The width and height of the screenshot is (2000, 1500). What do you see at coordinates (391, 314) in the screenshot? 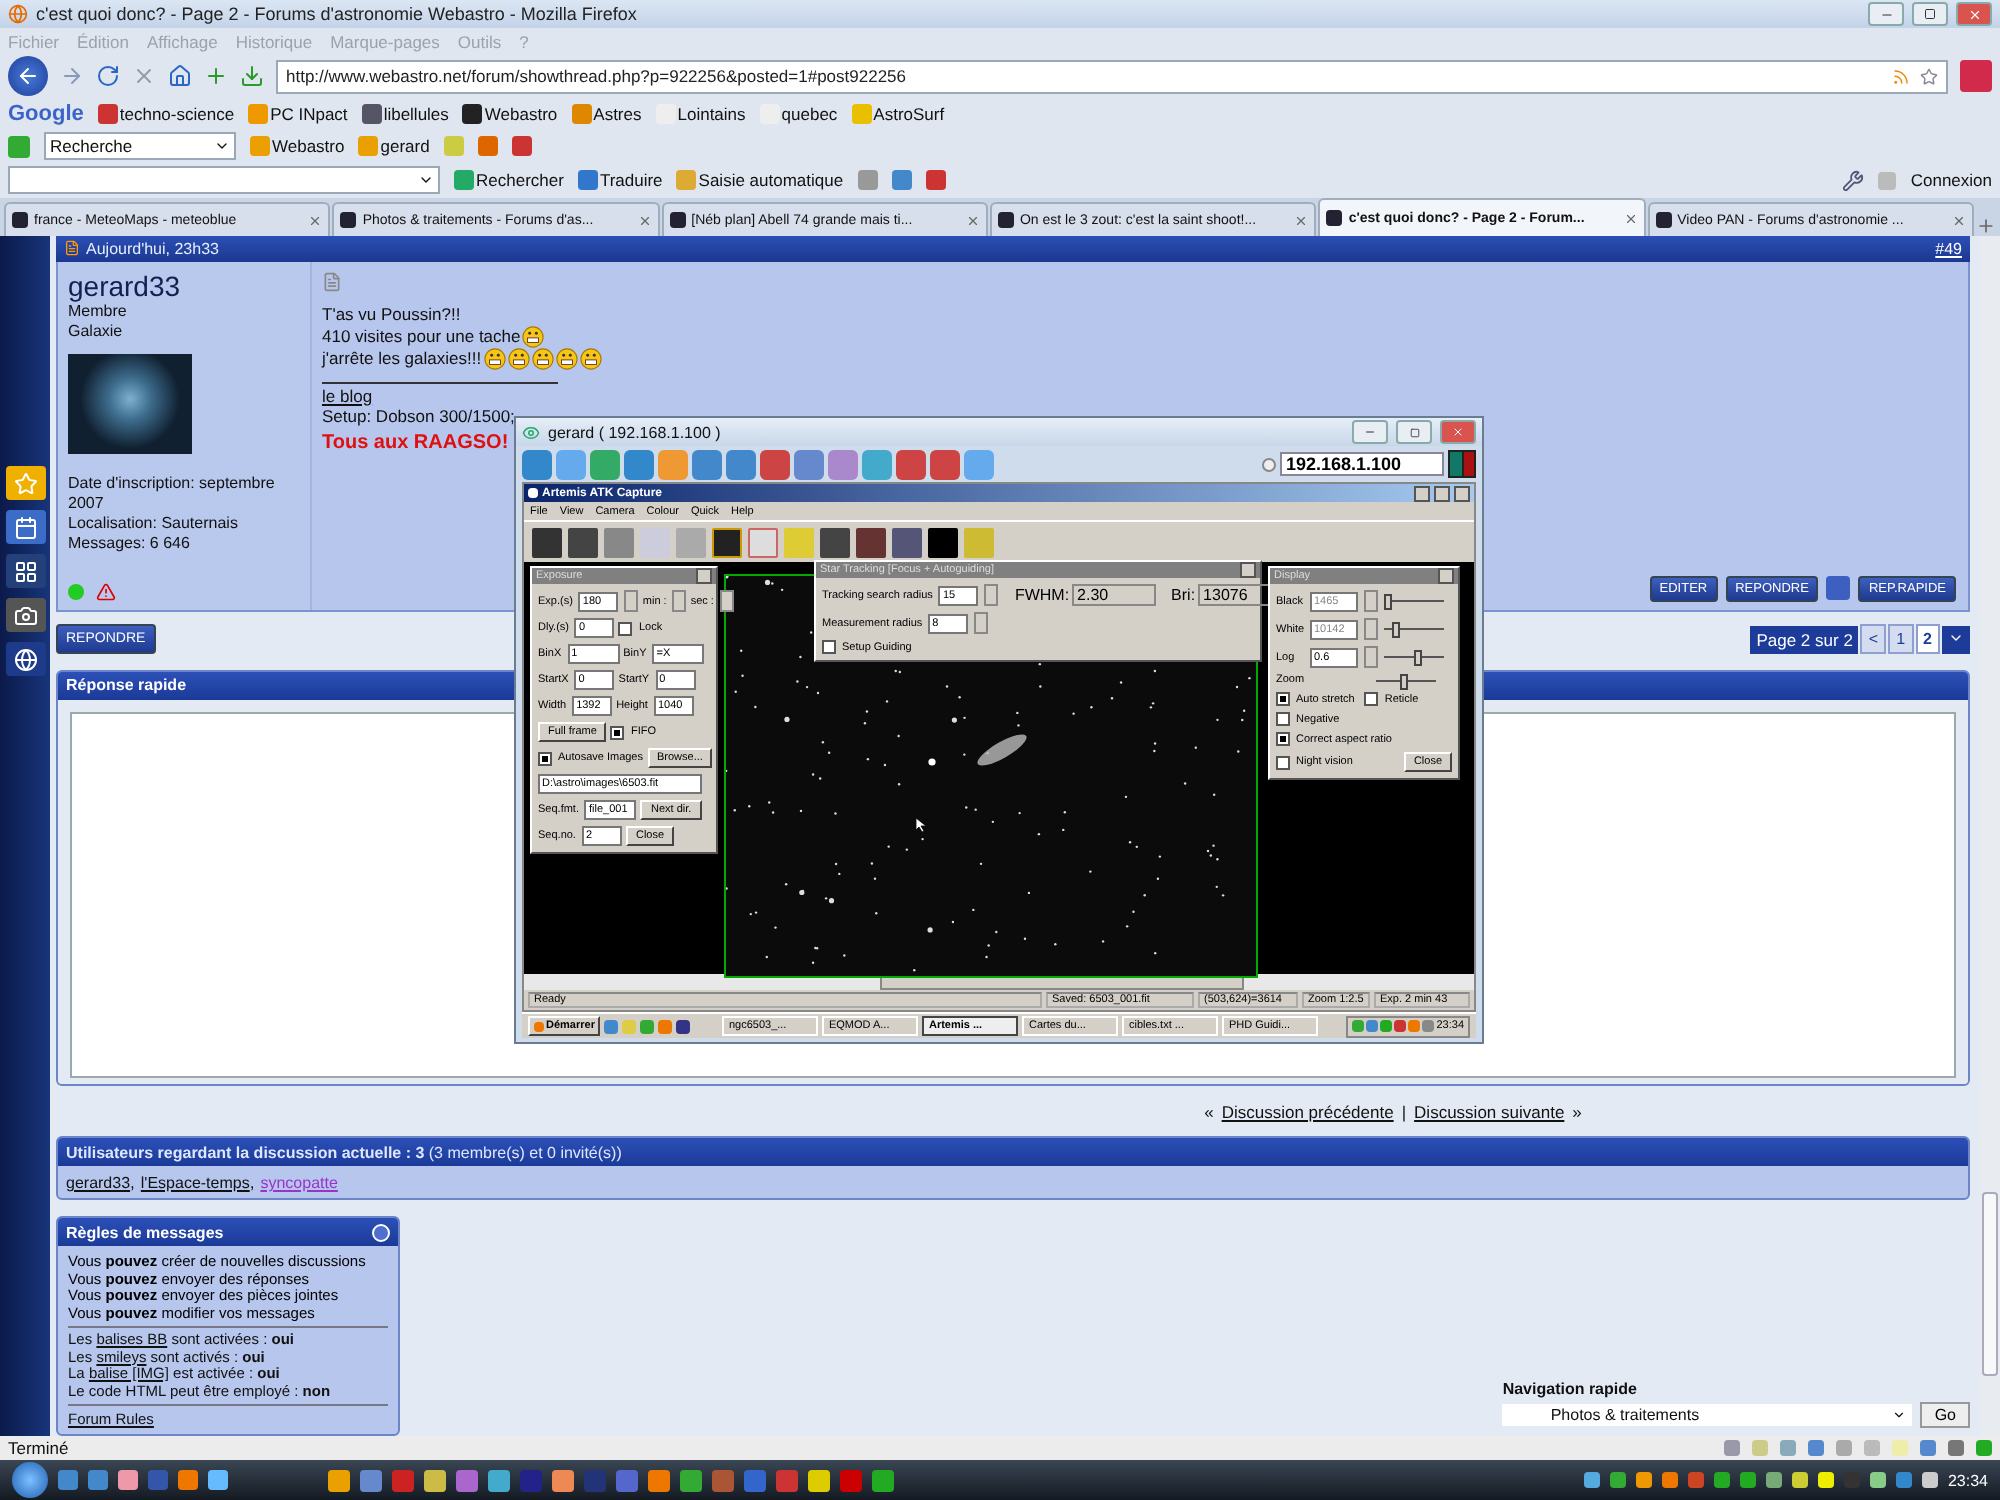
I see `message-text: T'as vu Poussin?!!` at bounding box center [391, 314].